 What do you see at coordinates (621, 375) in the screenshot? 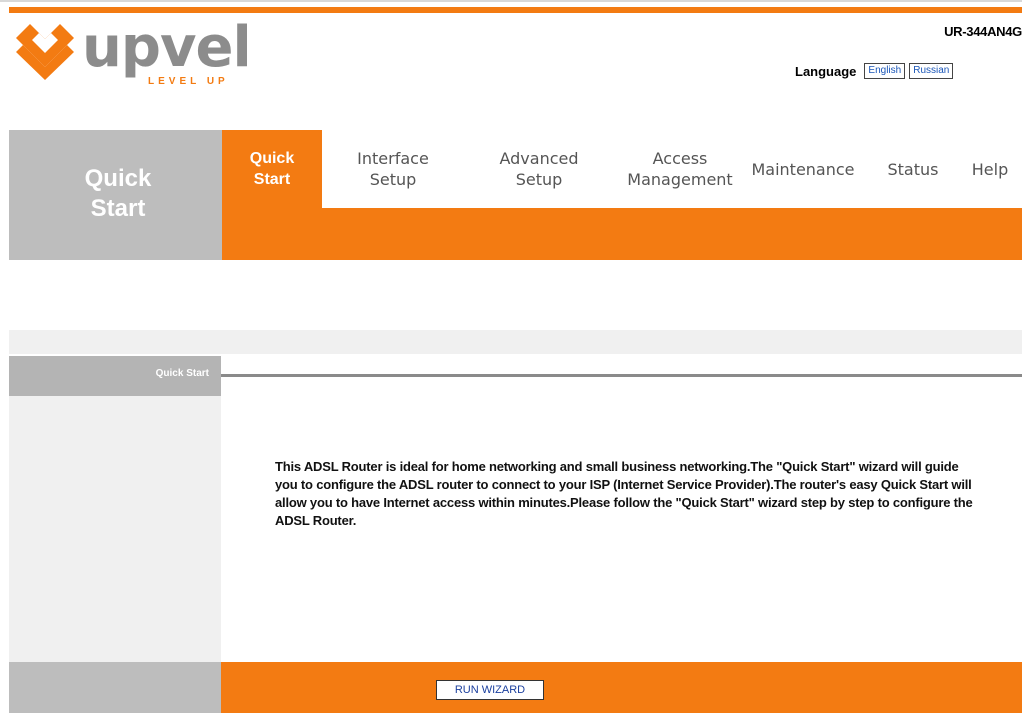
I see `section-divider` at bounding box center [621, 375].